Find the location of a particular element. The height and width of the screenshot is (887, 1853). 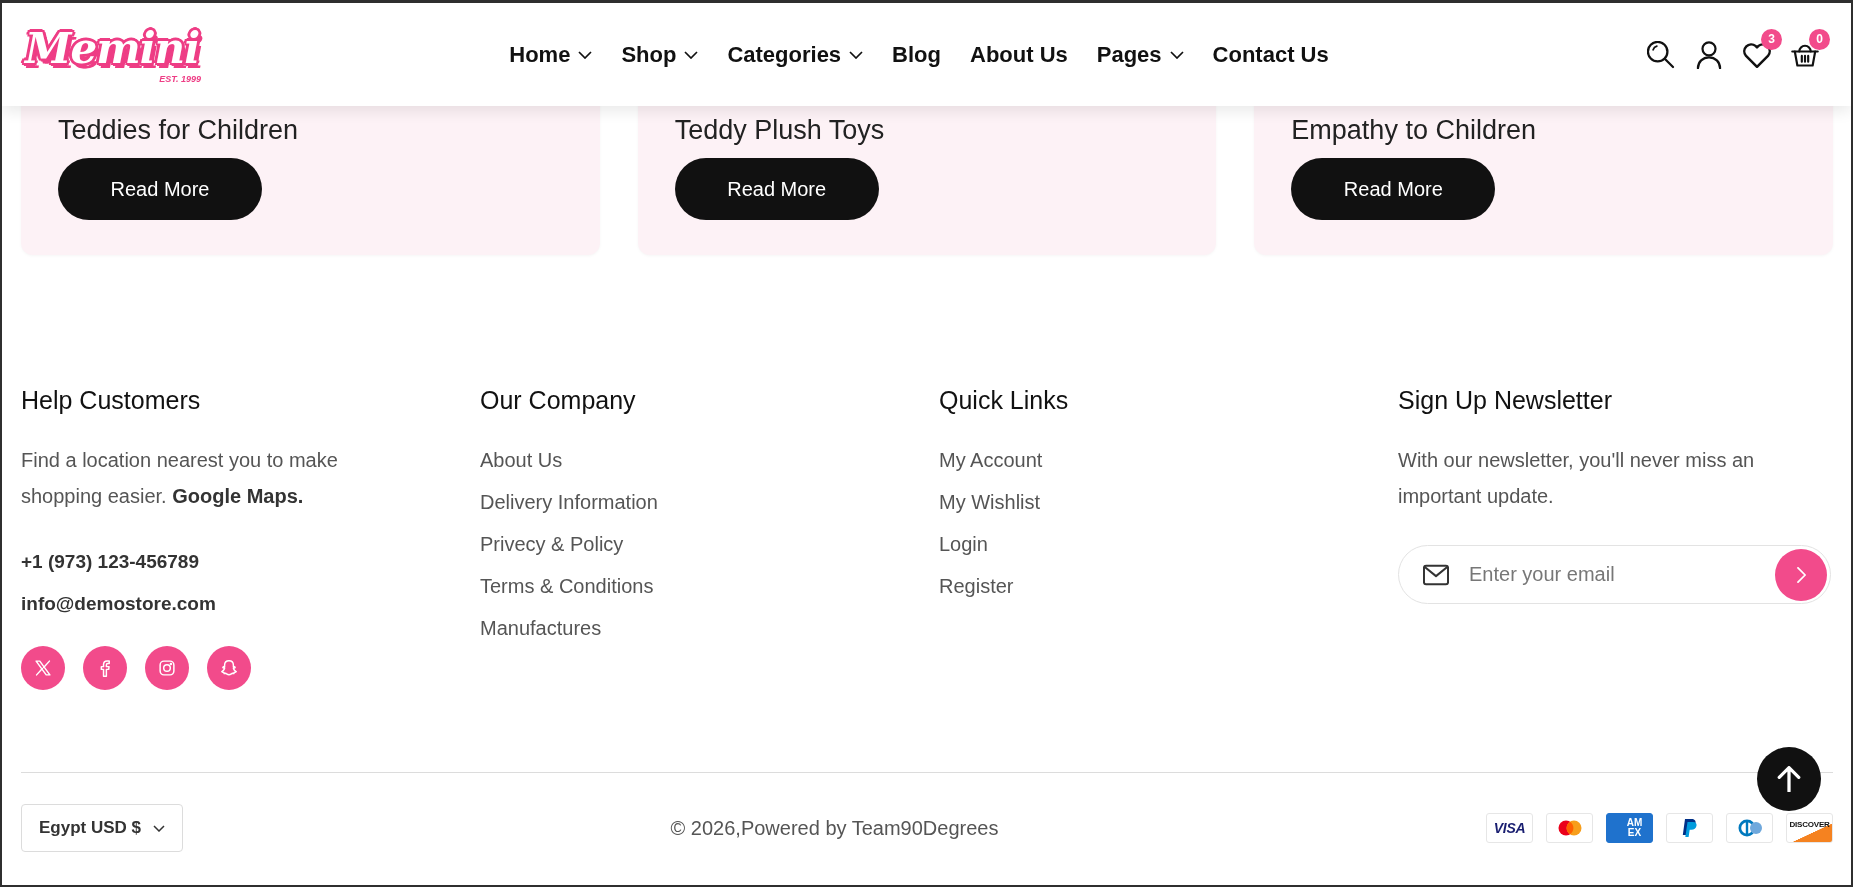

footer-link: Manufactures is located at coordinates (541, 628).